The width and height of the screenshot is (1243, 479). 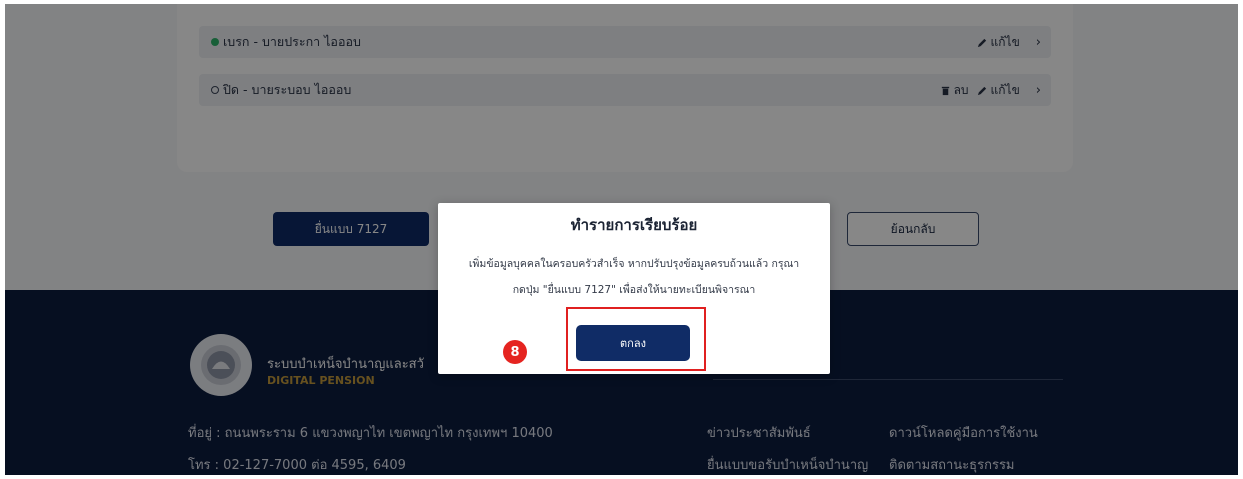 I want to click on dialog-title: ทำรายการเรียบร้อย, so click(x=634, y=225).